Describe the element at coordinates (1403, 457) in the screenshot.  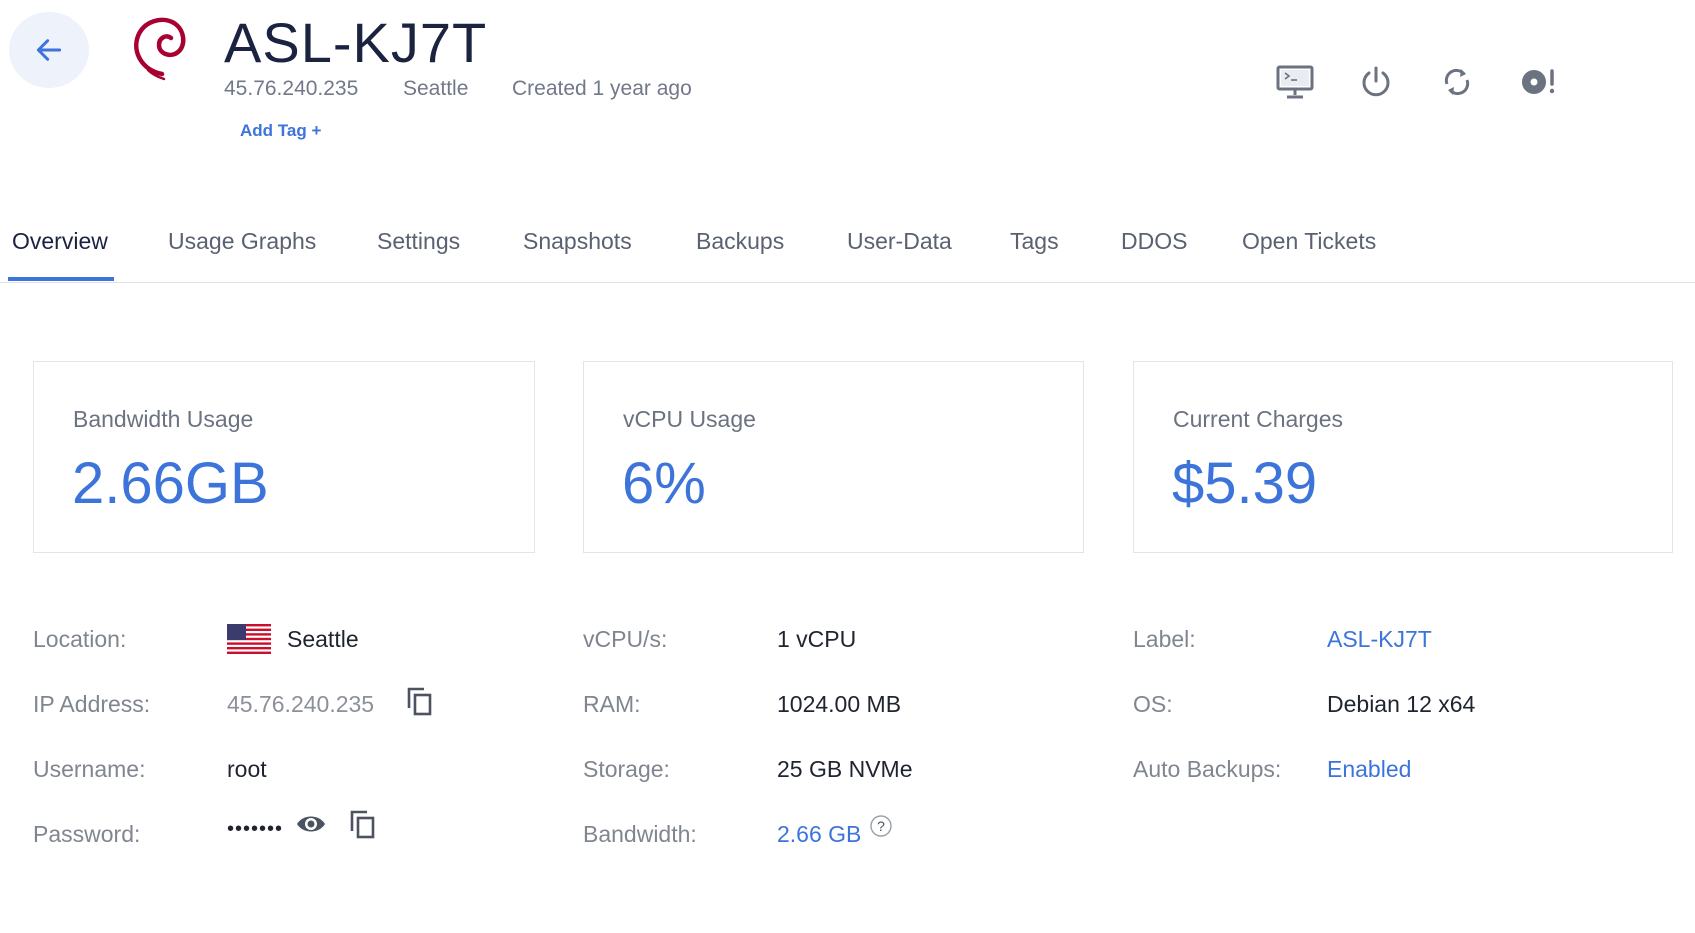
I see `current-charges-card: Current Charges $5.39` at that location.